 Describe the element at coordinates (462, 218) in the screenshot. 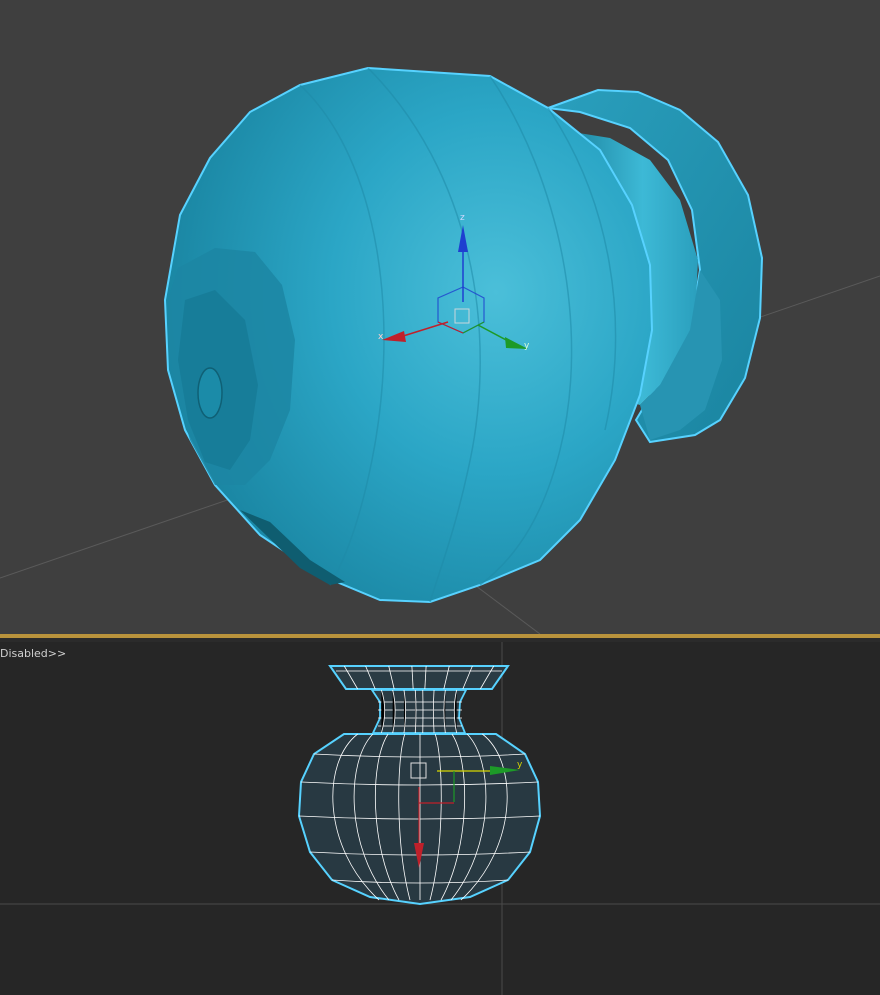

I see `gizmo-z-label: z` at that location.